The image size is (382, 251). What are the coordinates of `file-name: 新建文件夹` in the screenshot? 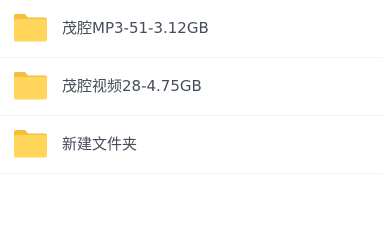 It's located at (100, 144).